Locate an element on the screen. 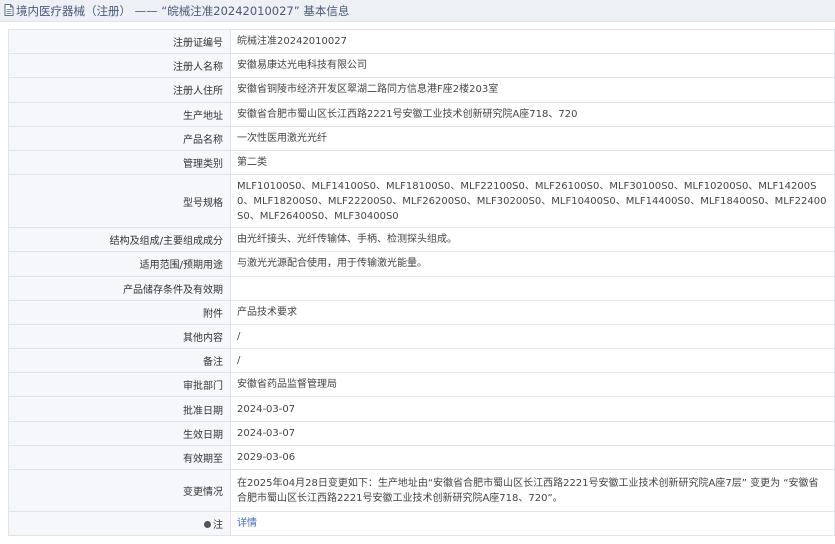 This screenshot has height=544, width=835. row-label: 注册证编号 is located at coordinates (119, 41).